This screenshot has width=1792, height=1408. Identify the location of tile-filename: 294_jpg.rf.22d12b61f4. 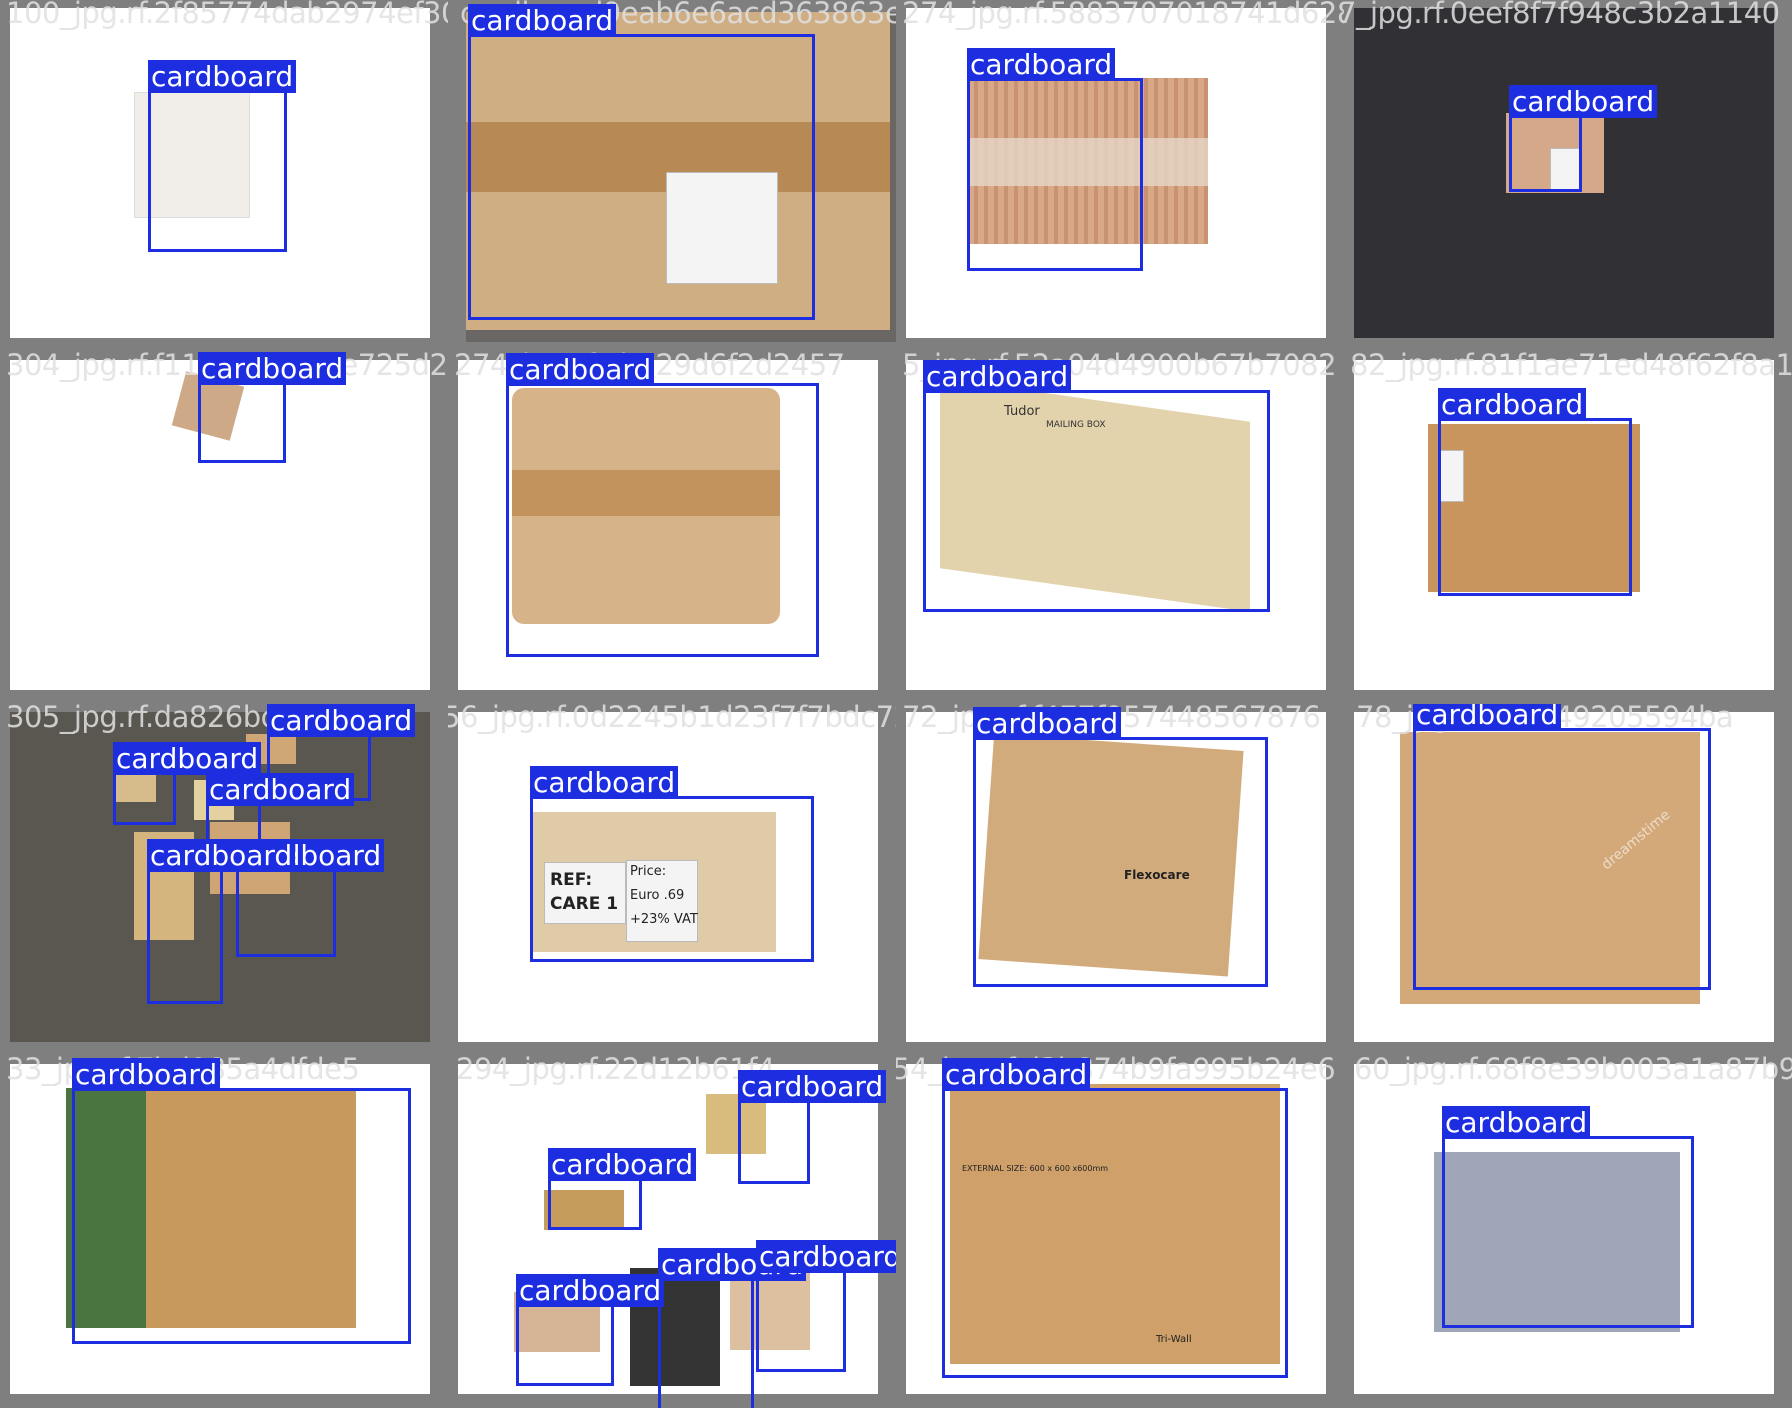
(615, 1071).